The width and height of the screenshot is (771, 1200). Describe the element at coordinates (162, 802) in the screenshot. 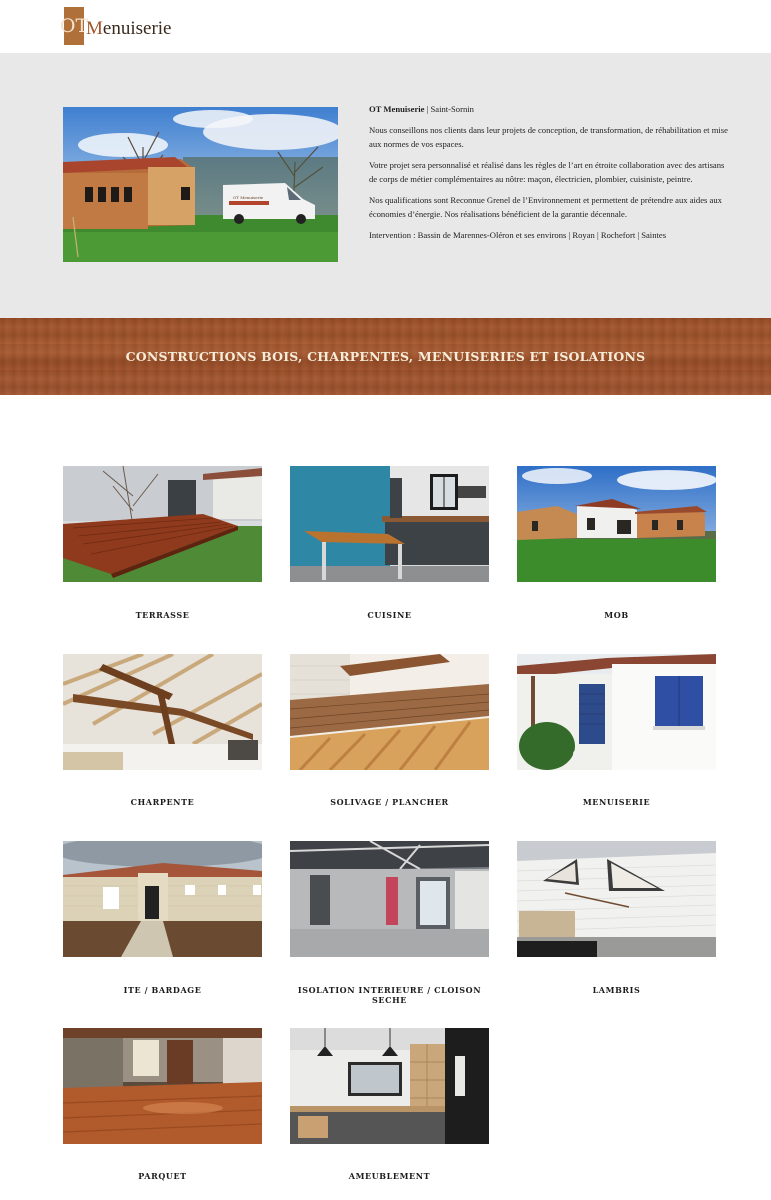

I see `gallery-label: CHARPENTE` at that location.